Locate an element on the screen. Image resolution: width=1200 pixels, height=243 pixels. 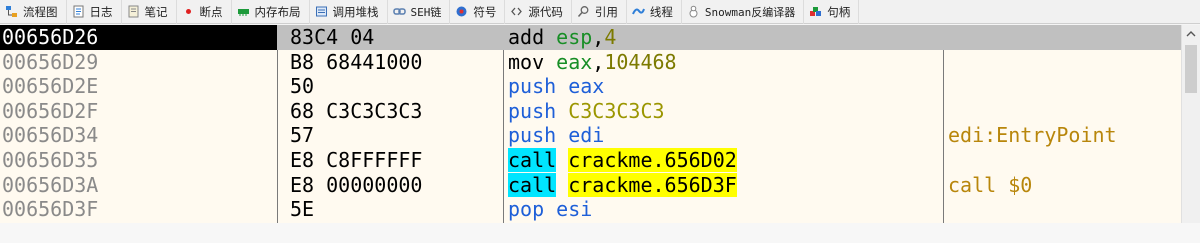
address: 00656D29 is located at coordinates (50, 61).